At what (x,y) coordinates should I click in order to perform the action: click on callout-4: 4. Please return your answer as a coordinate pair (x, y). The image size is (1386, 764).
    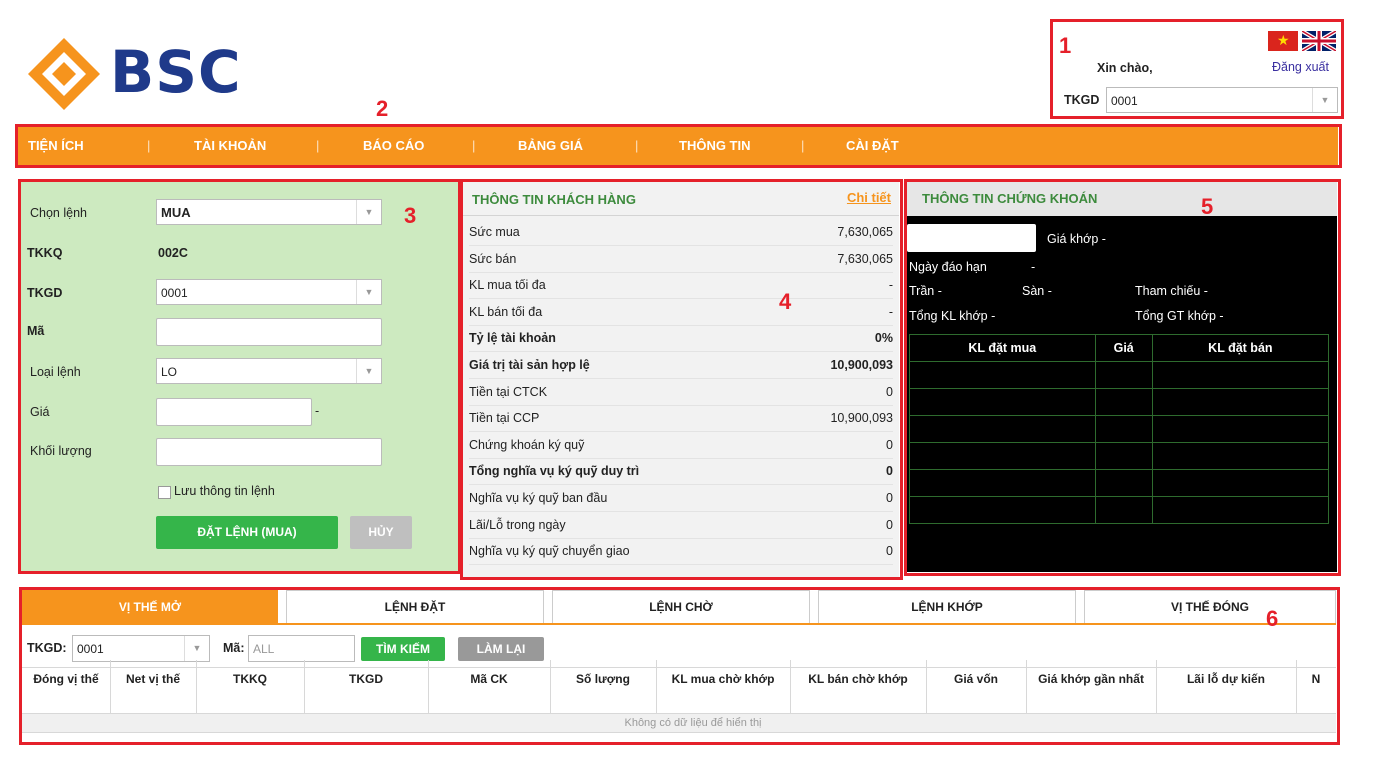
    Looking at the image, I should click on (785, 301).